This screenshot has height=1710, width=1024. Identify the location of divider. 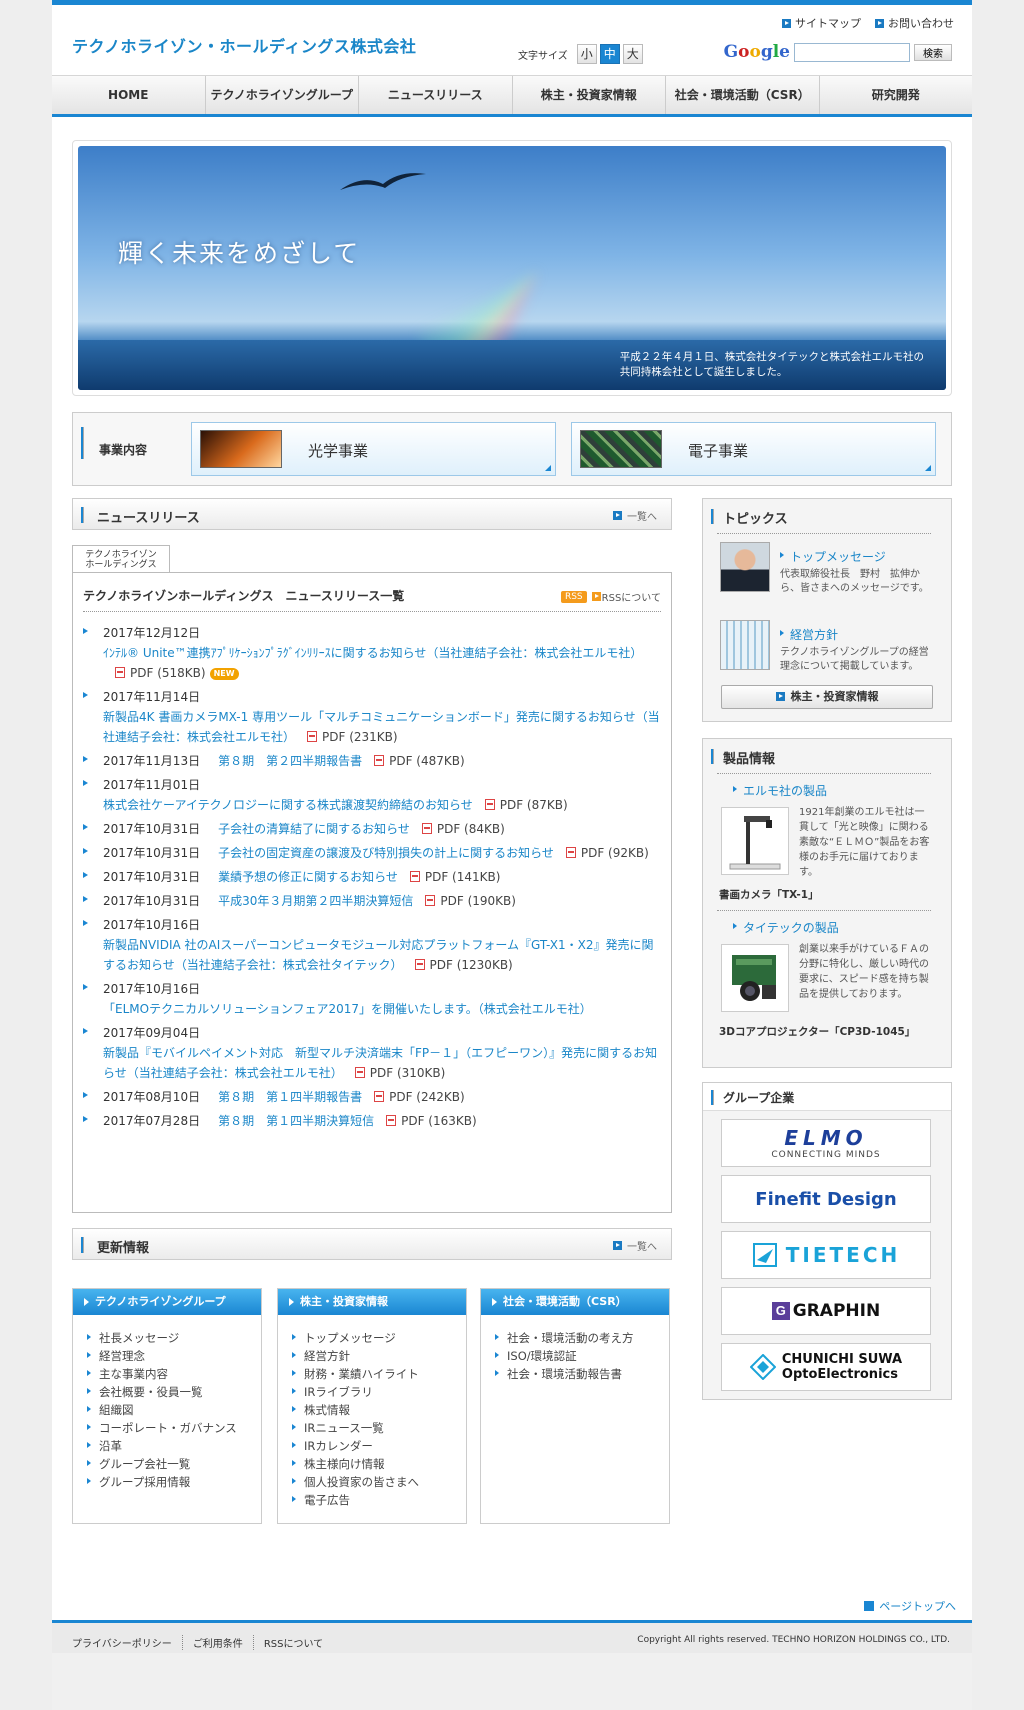
(372, 611).